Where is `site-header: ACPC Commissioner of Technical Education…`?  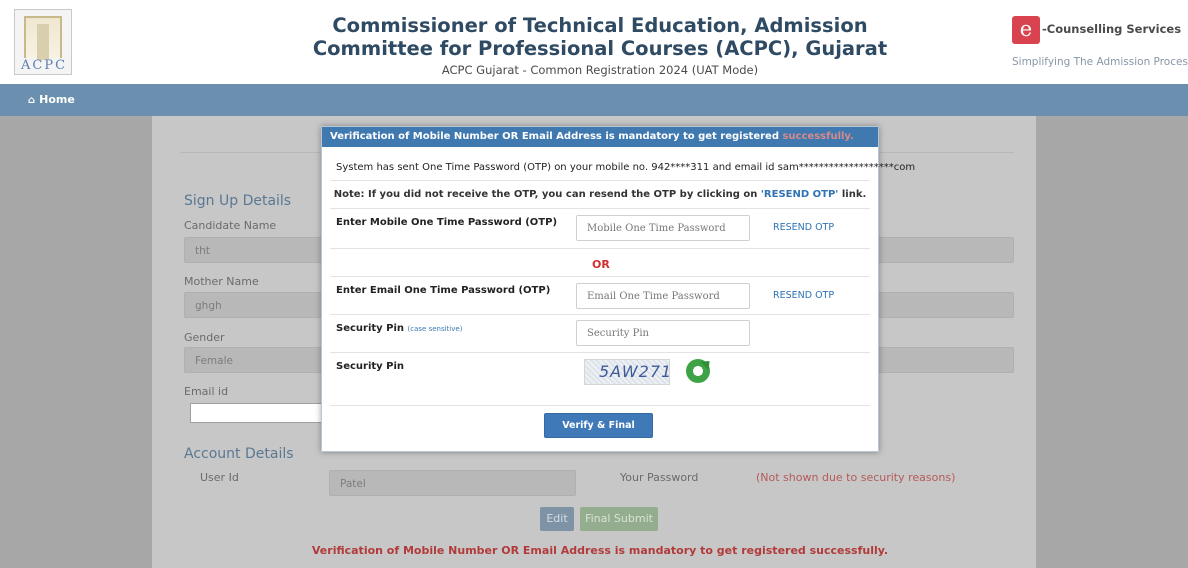
site-header: ACPC Commissioner of Technical Education… is located at coordinates (594, 42).